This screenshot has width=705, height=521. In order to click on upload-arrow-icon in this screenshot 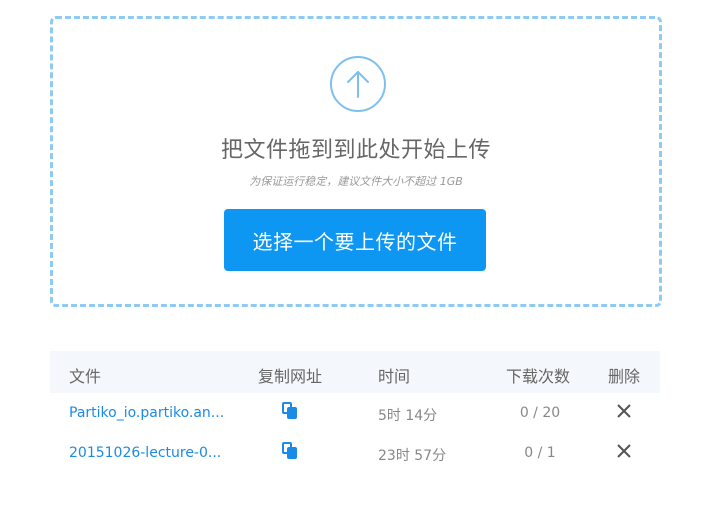, I will do `click(358, 84)`.